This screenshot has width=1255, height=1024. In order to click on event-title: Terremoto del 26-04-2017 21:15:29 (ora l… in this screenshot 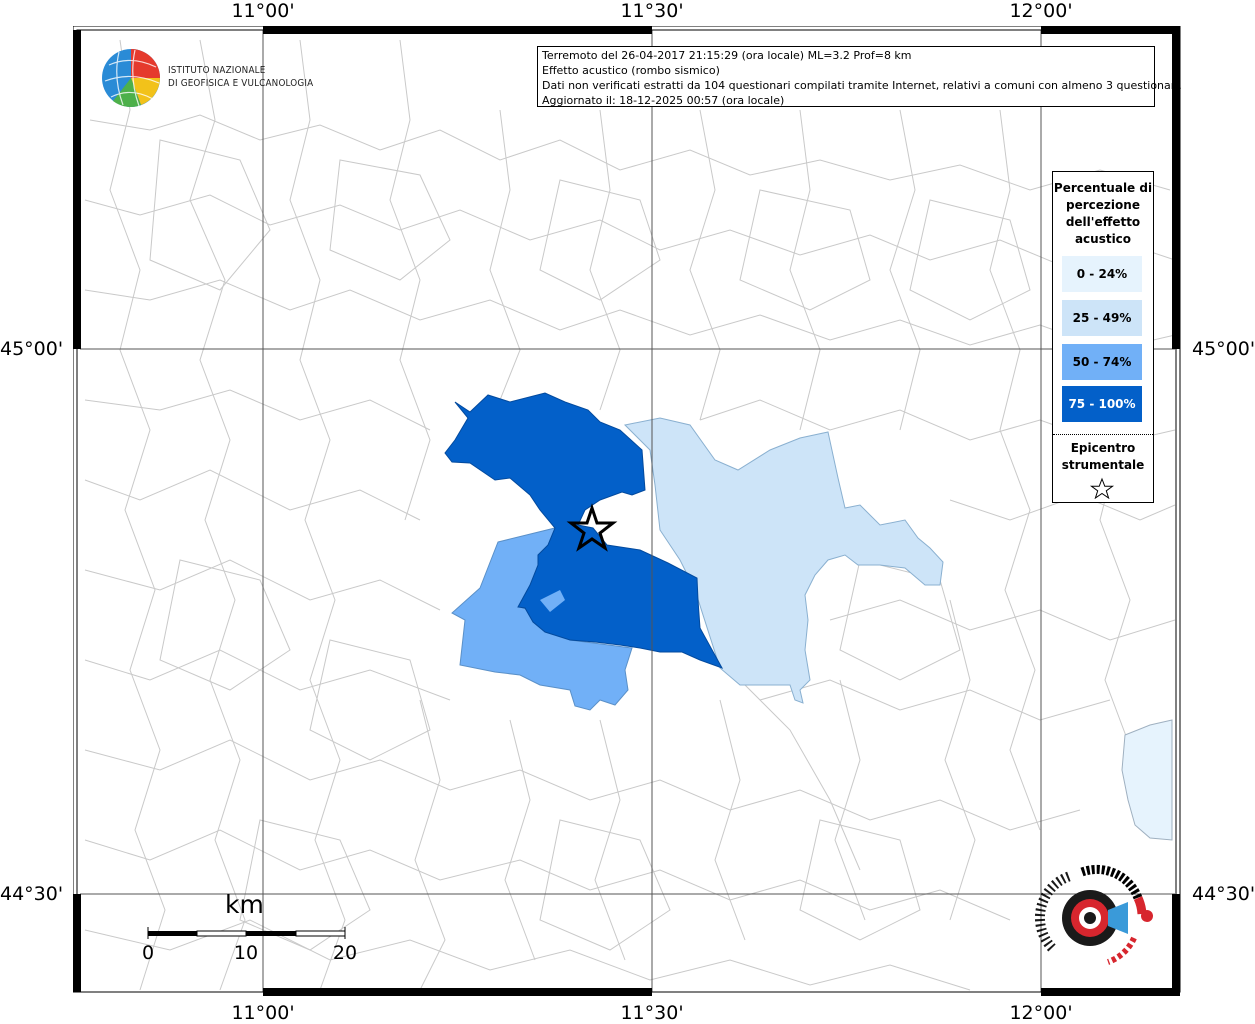, I will do `click(727, 55)`.